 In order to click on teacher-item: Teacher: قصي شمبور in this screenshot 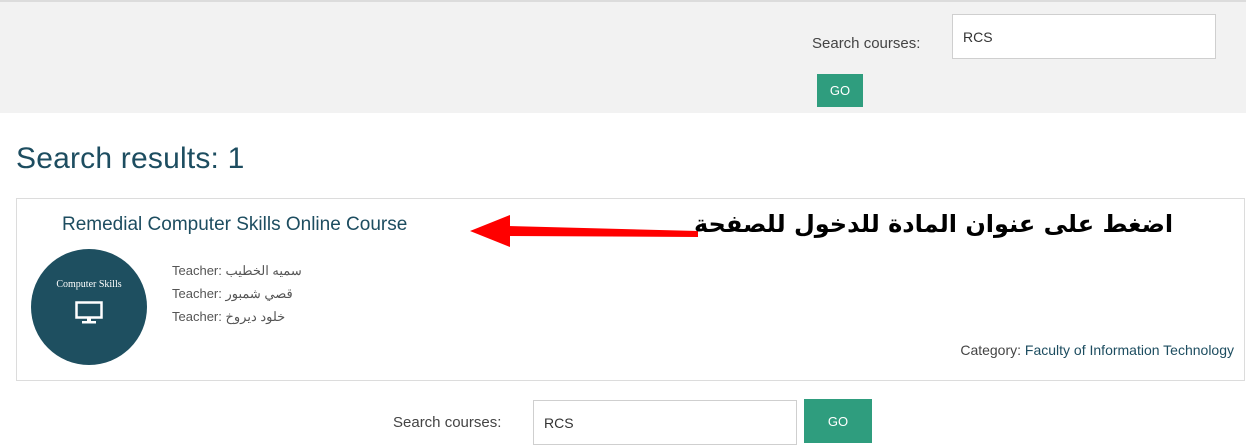, I will do `click(232, 293)`.